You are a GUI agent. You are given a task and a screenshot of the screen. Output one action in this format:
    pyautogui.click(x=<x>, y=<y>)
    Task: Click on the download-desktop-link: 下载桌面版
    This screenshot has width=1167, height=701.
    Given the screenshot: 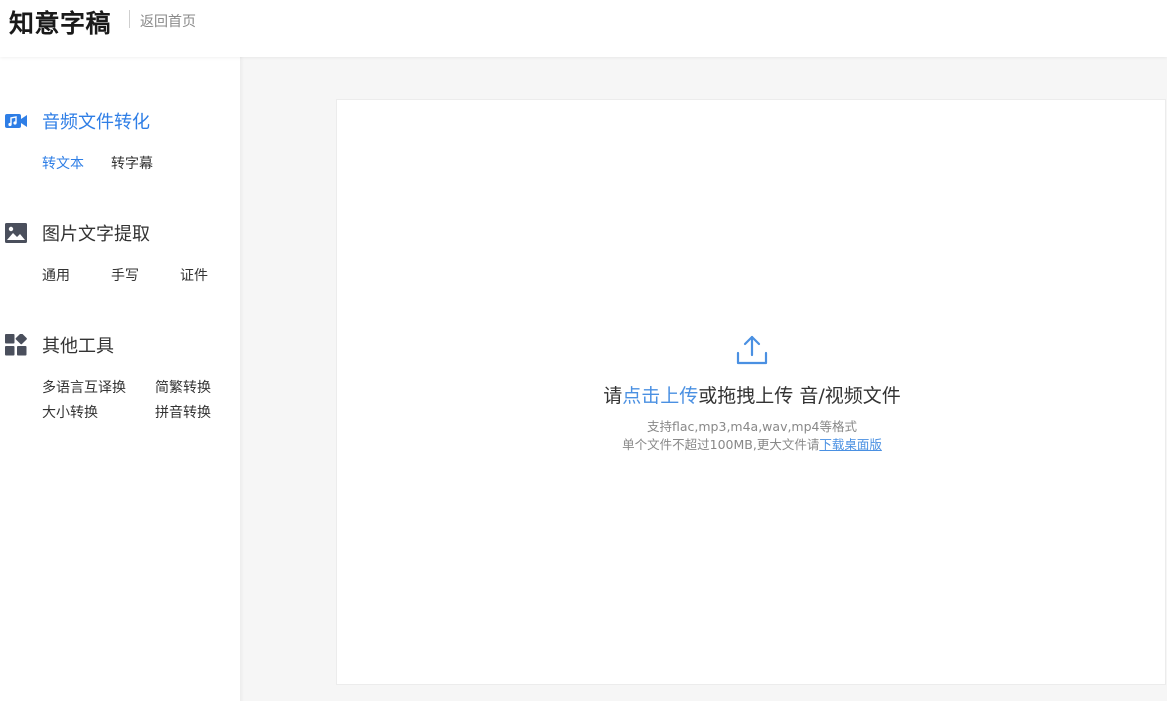 What is the action you would take?
    pyautogui.click(x=850, y=444)
    